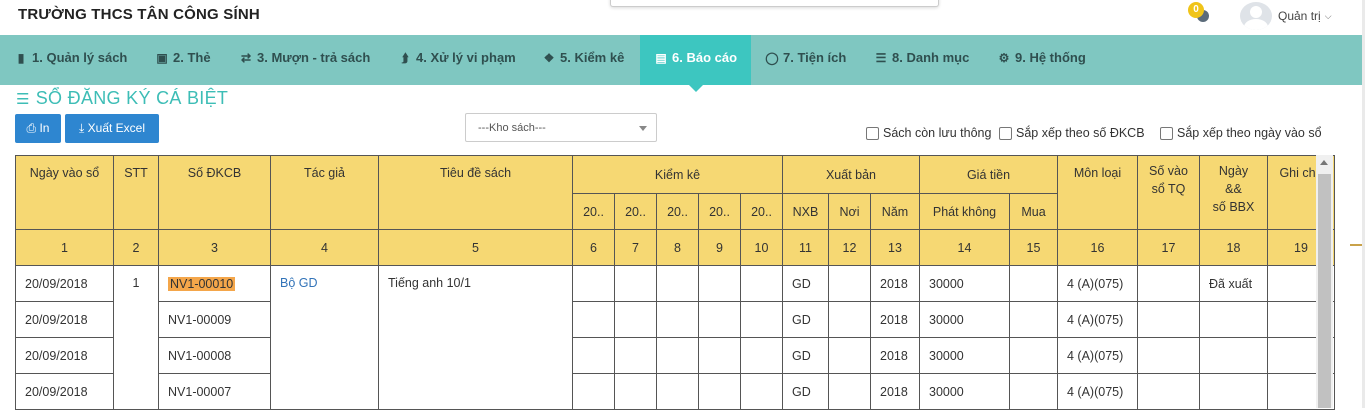 The height and width of the screenshot is (410, 1365). Describe the element at coordinates (405, 58) in the screenshot. I see `bolt-icon: ⮭` at that location.